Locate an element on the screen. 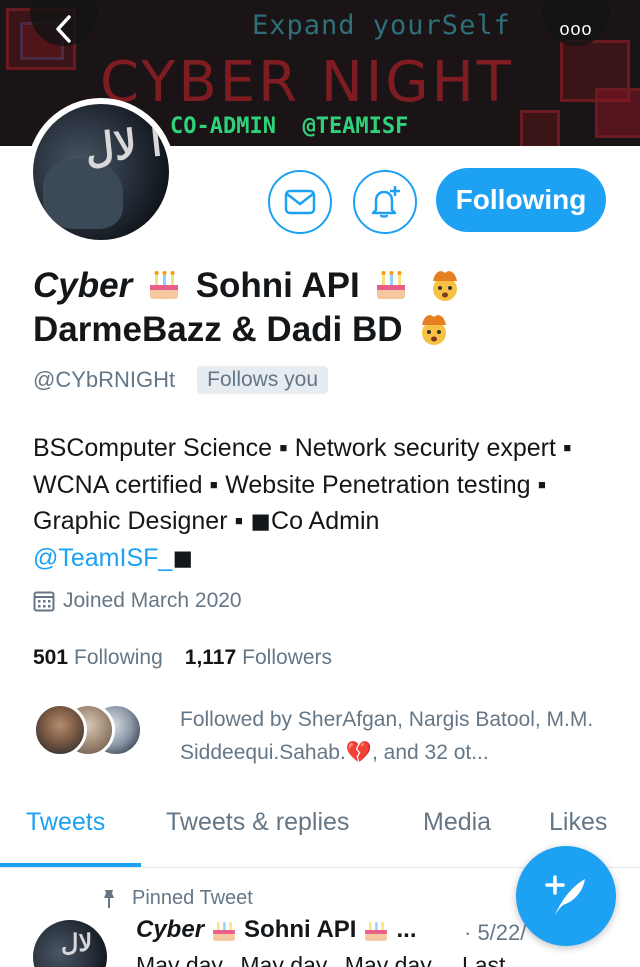 The image size is (640, 967). broken-heart-icon: 💔 is located at coordinates (358, 752).